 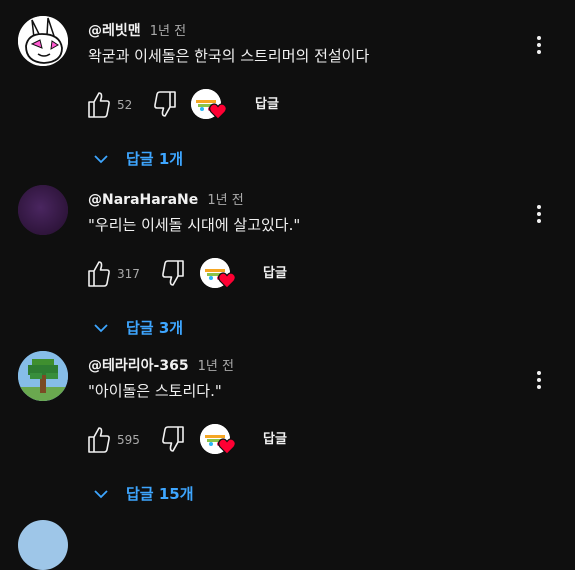 I want to click on replies-label: 답글 1개, so click(x=155, y=159).